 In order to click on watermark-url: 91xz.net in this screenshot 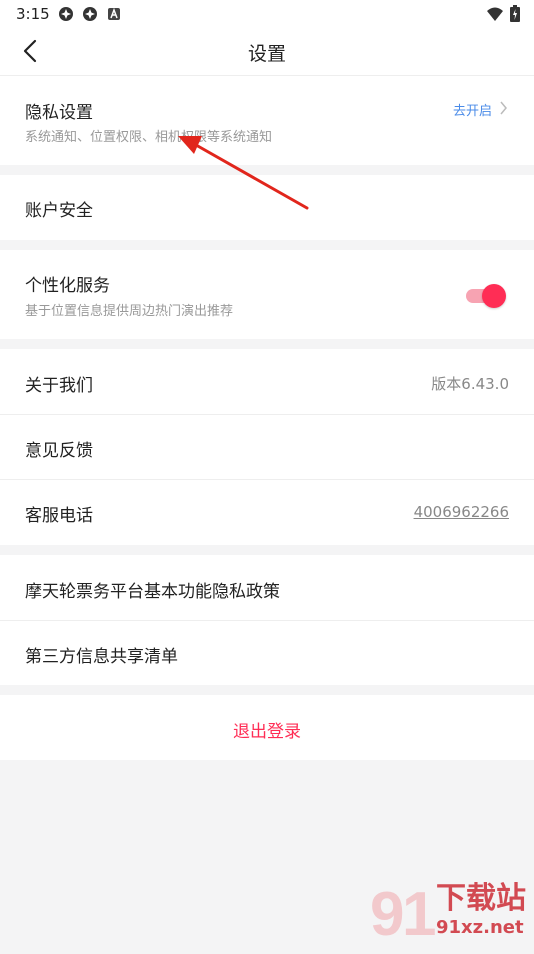, I will do `click(480, 927)`.